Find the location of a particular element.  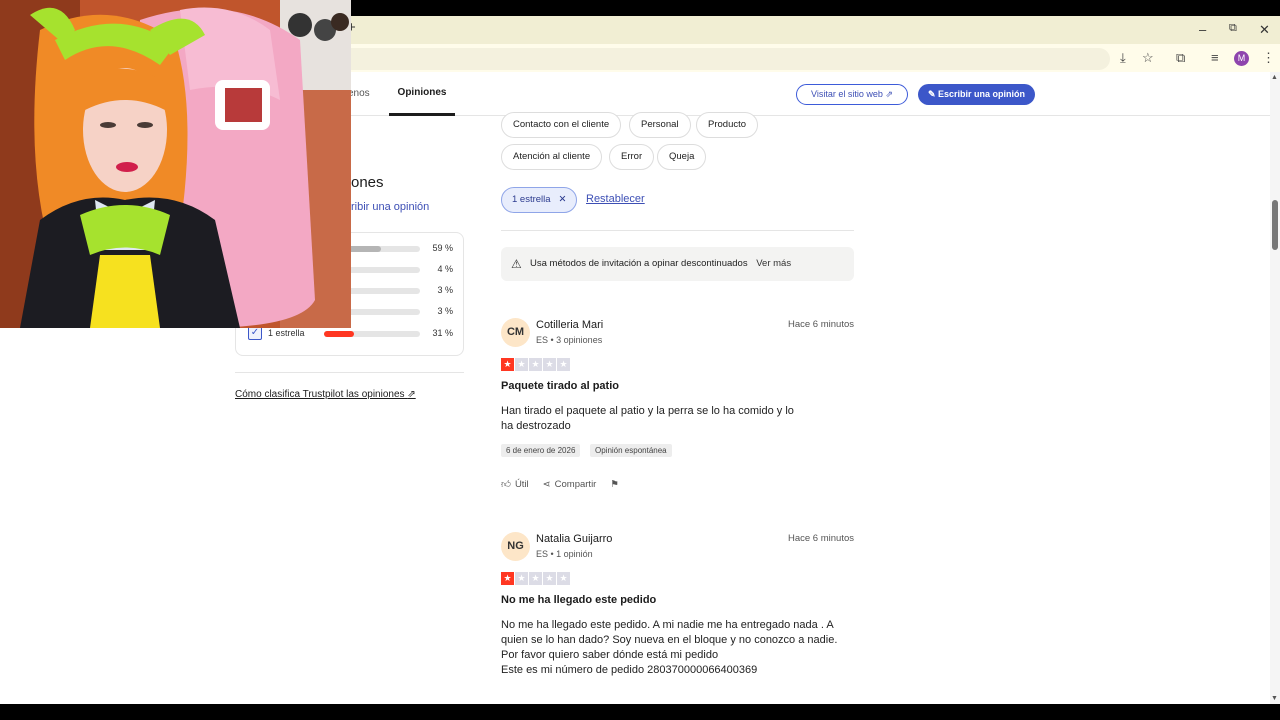

rating-label: 1 estrella is located at coordinates (286, 333).